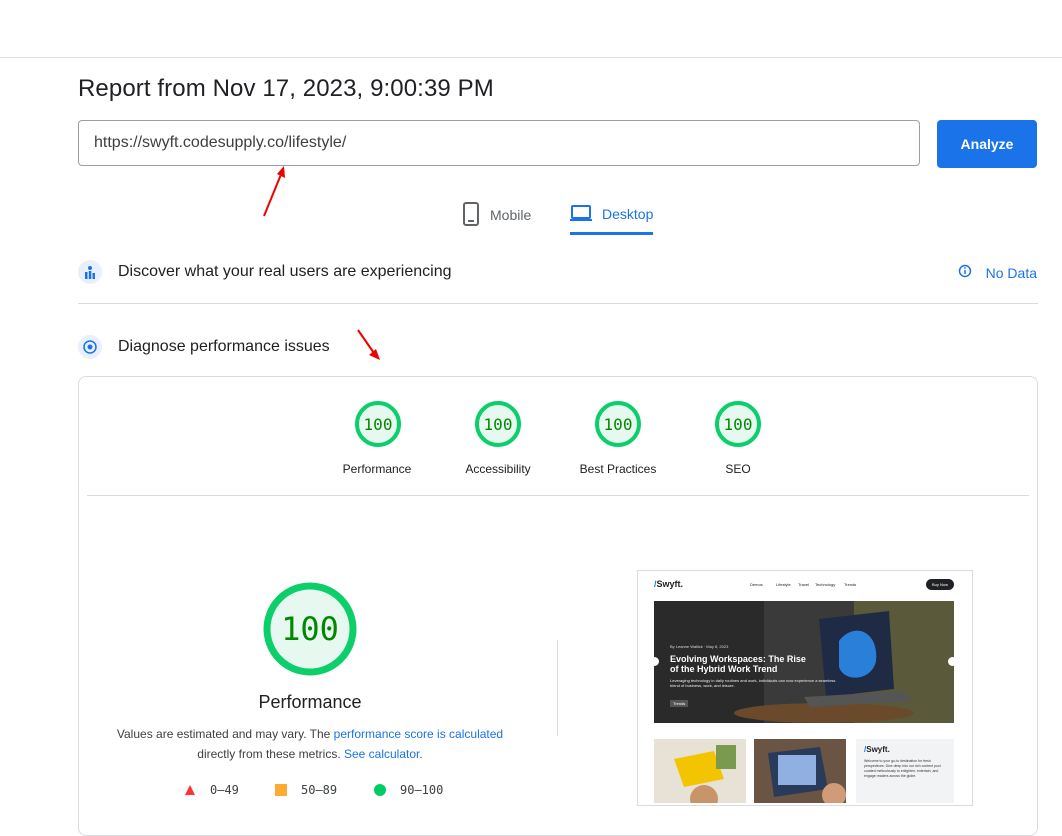 Image resolution: width=1062 pixels, height=836 pixels. What do you see at coordinates (558, 495) in the screenshot?
I see `card-divider` at bounding box center [558, 495].